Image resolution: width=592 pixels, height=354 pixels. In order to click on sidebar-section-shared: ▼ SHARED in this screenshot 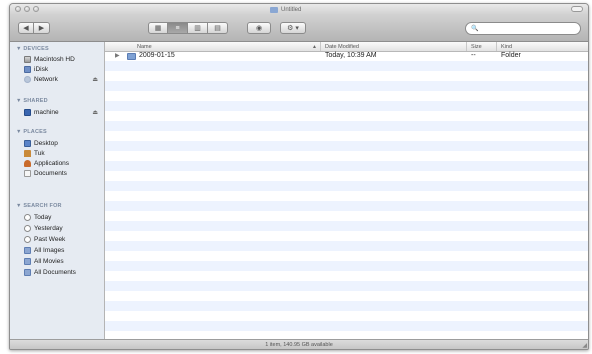, I will do `click(32, 101)`.